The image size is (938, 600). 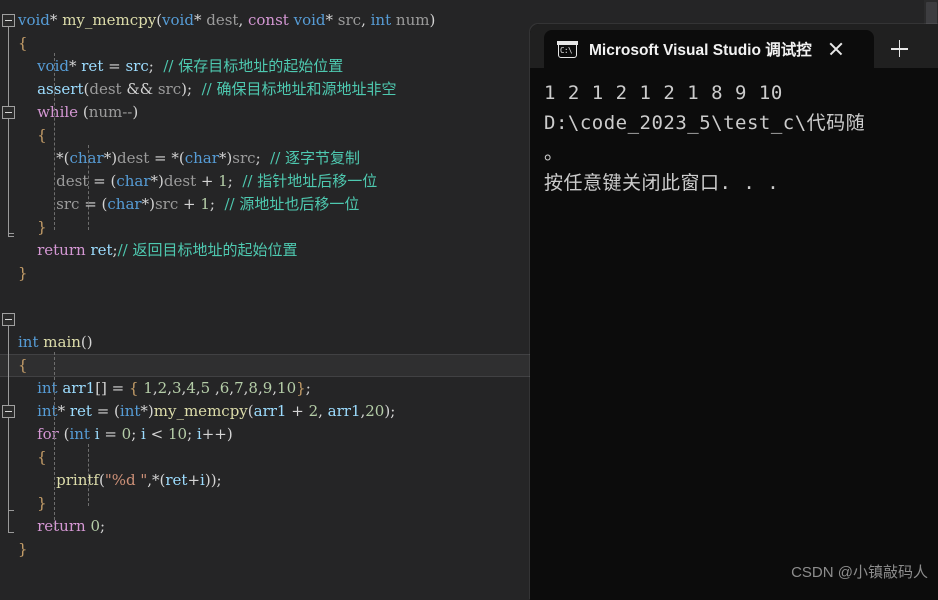 I want to click on console-cmd-icon: C:\, so click(x=567, y=49).